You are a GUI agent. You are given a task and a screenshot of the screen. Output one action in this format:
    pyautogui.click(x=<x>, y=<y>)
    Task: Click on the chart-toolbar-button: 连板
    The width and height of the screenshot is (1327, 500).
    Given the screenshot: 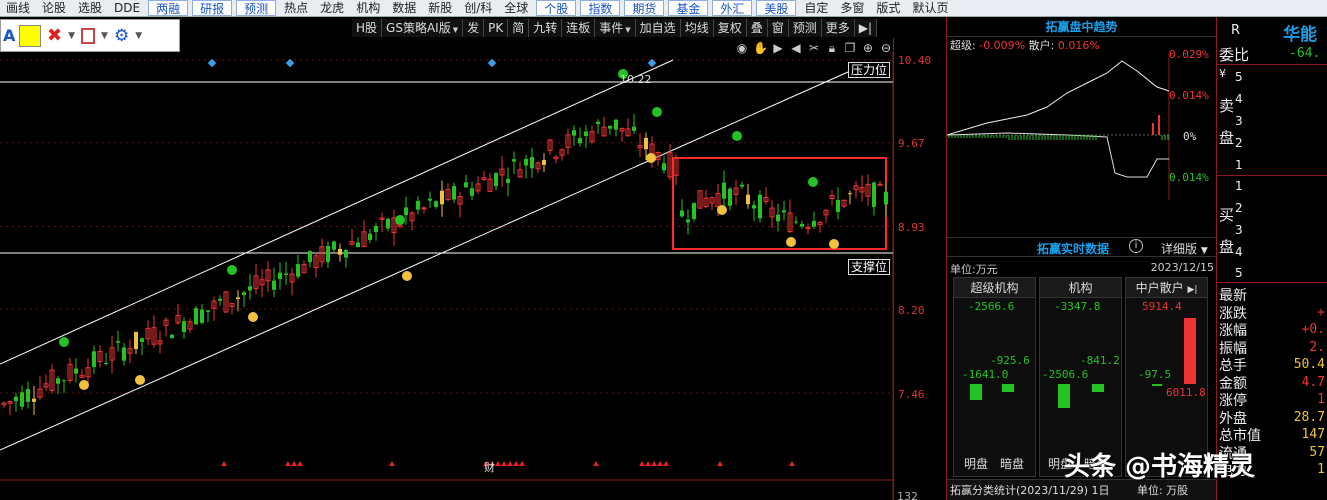 What is the action you would take?
    pyautogui.click(x=579, y=28)
    